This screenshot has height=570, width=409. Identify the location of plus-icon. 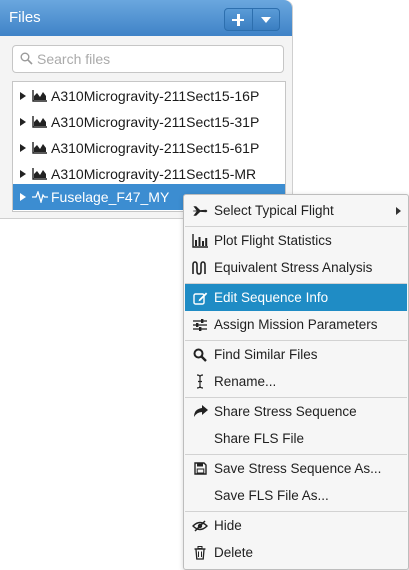
(238, 19).